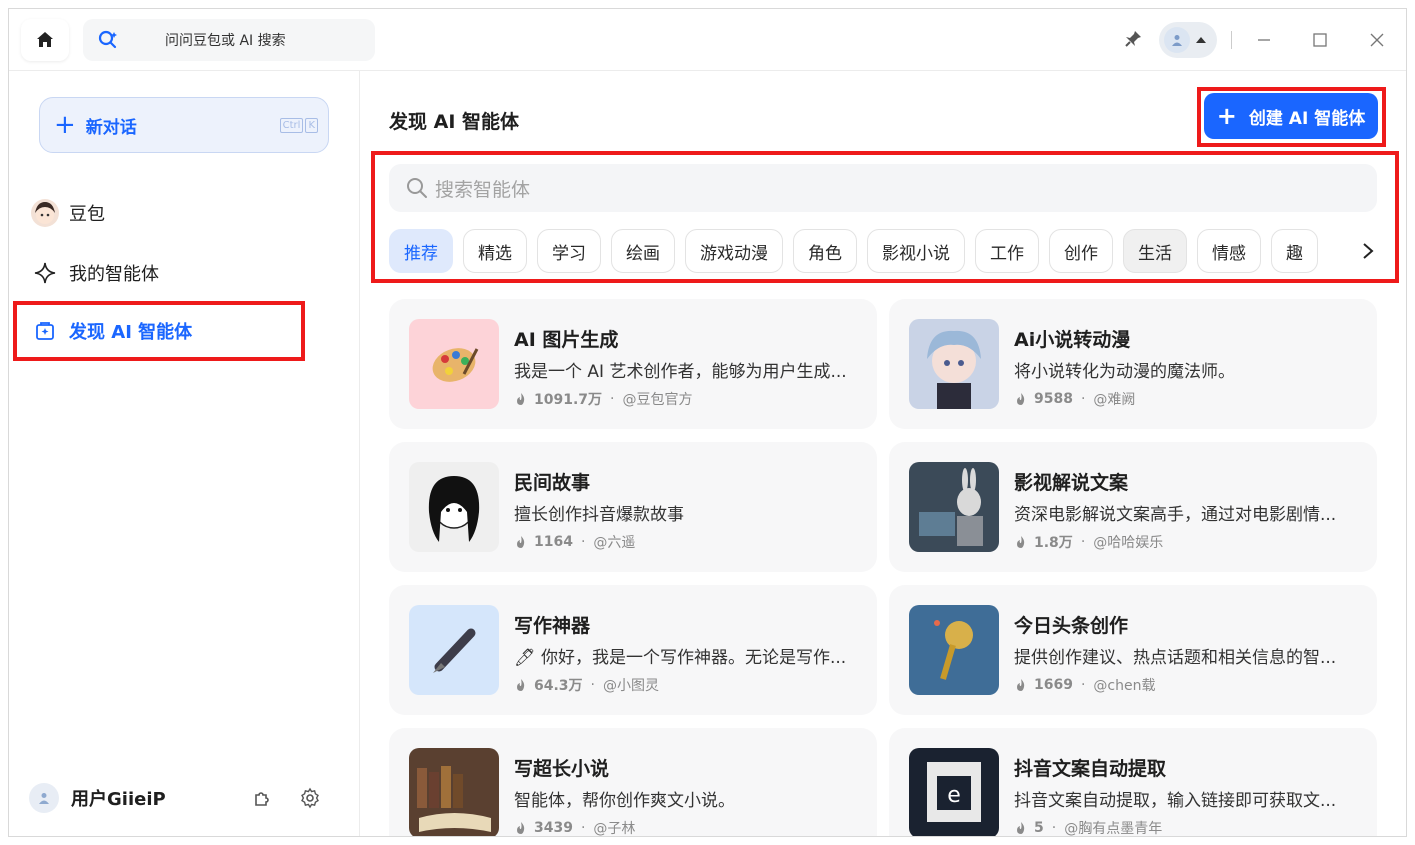 Image resolution: width=1415 pixels, height=845 pixels. I want to click on usage-count: 1.8万, so click(1053, 543).